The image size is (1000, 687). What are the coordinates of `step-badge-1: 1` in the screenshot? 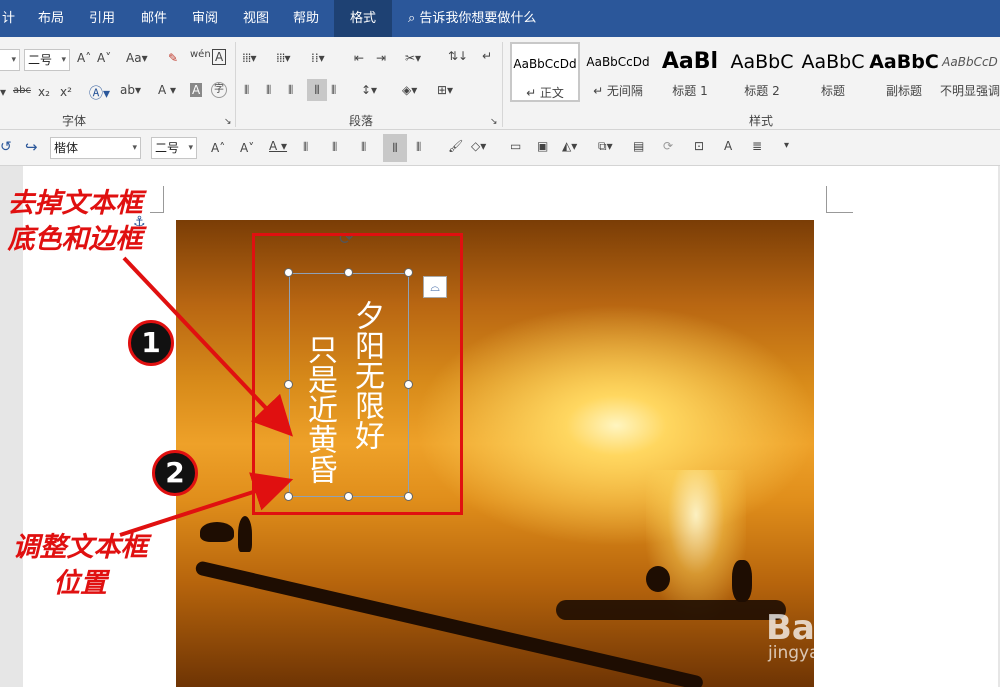 It's located at (151, 343).